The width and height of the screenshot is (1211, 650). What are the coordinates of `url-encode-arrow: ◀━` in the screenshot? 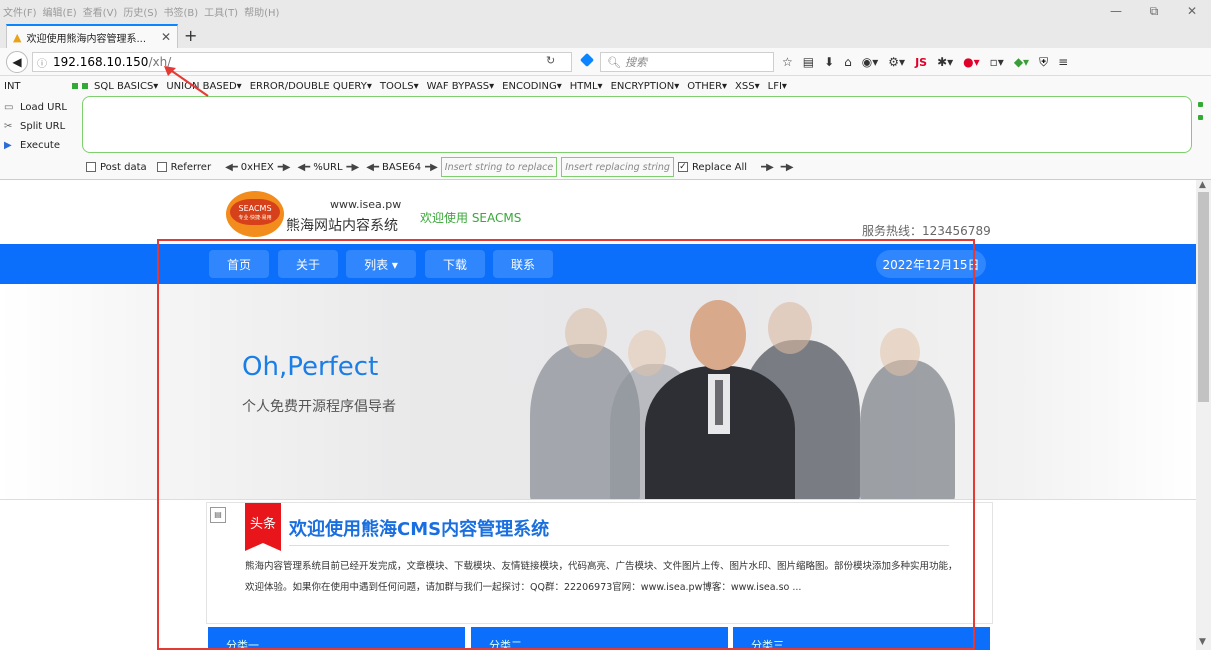 It's located at (303, 167).